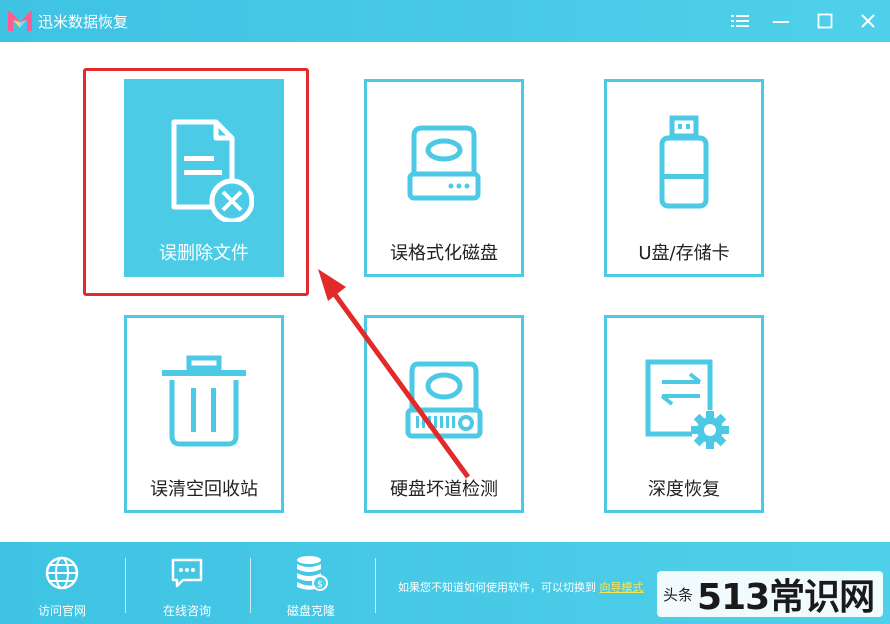 Image resolution: width=890 pixels, height=624 pixels. What do you see at coordinates (444, 489) in the screenshot?
I see `tile-label: 硬盘坏道检测` at bounding box center [444, 489].